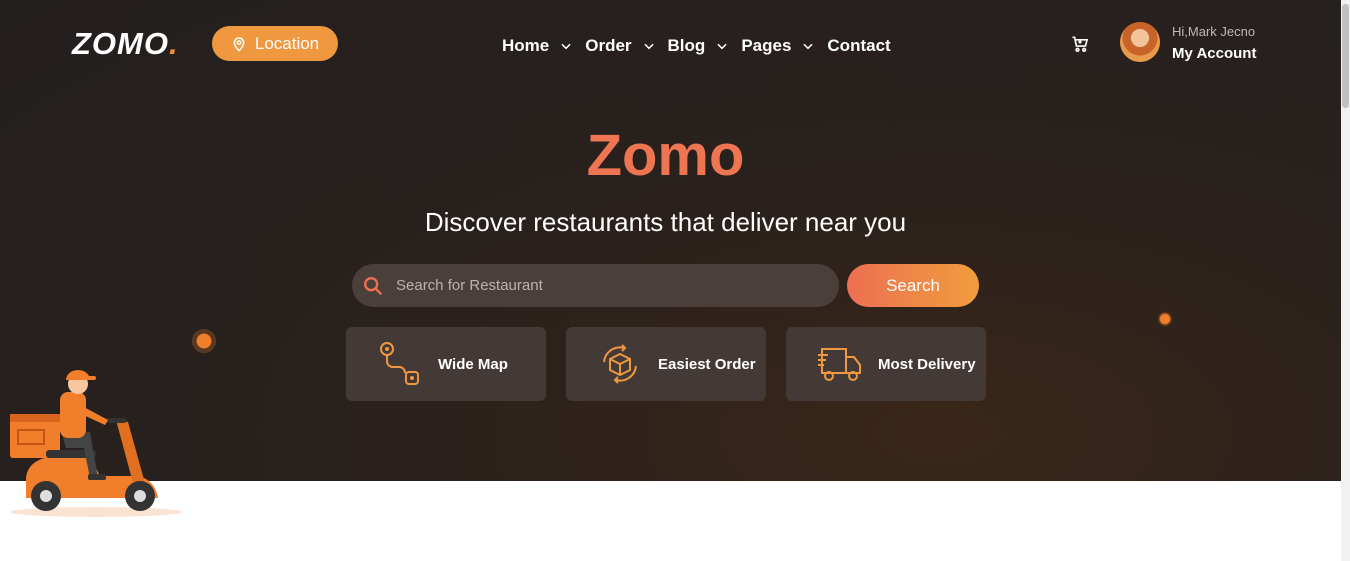 The image size is (1350, 561). Describe the element at coordinates (96, 443) in the screenshot. I see `delivery-scooter-illustration` at that location.